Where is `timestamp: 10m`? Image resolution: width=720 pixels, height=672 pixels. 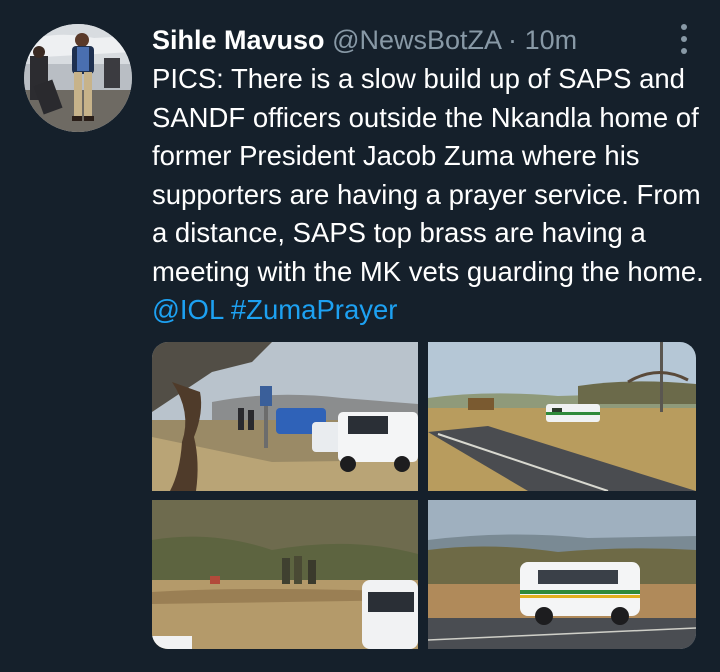 timestamp: 10m is located at coordinates (551, 40).